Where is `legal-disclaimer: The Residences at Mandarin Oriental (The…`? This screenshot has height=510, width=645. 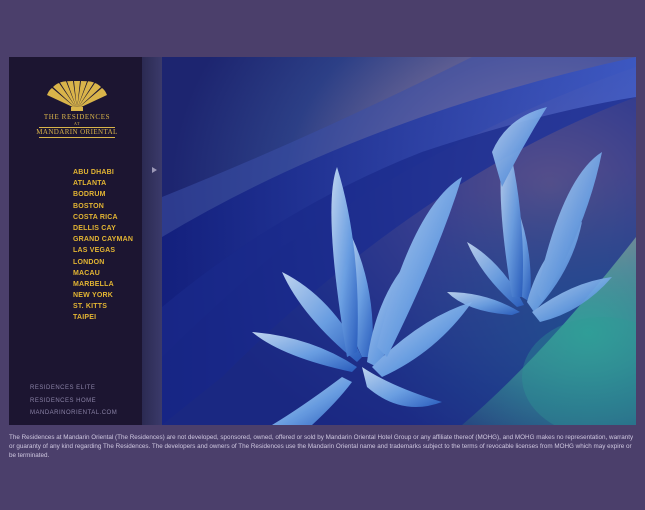 legal-disclaimer: The Residences at Mandarin Oriental (The… is located at coordinates (321, 446).